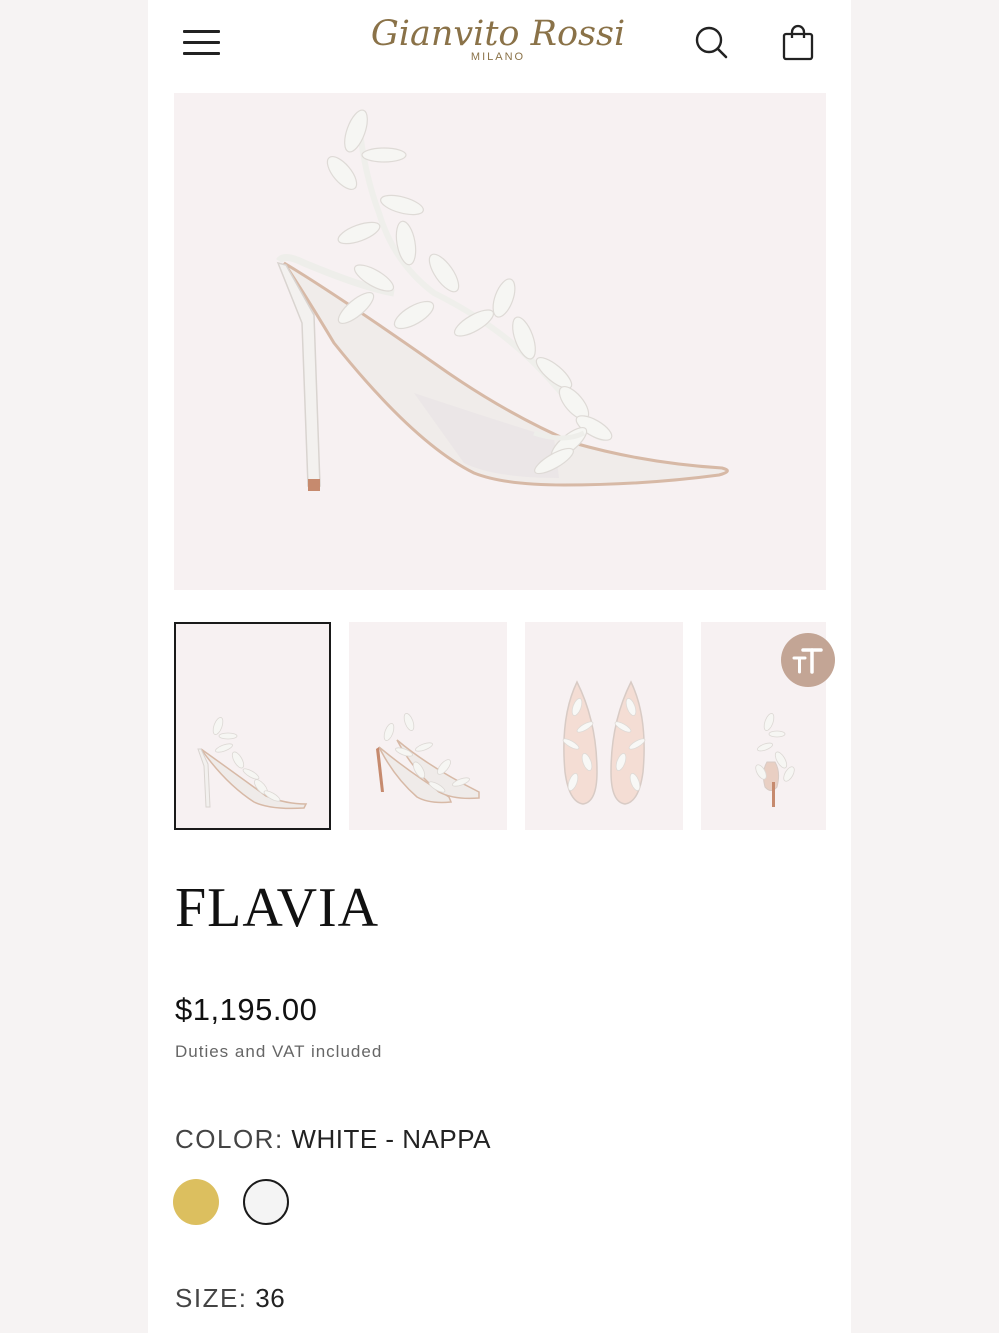  What do you see at coordinates (270, 1298) in the screenshot?
I see `size-value: 36` at bounding box center [270, 1298].